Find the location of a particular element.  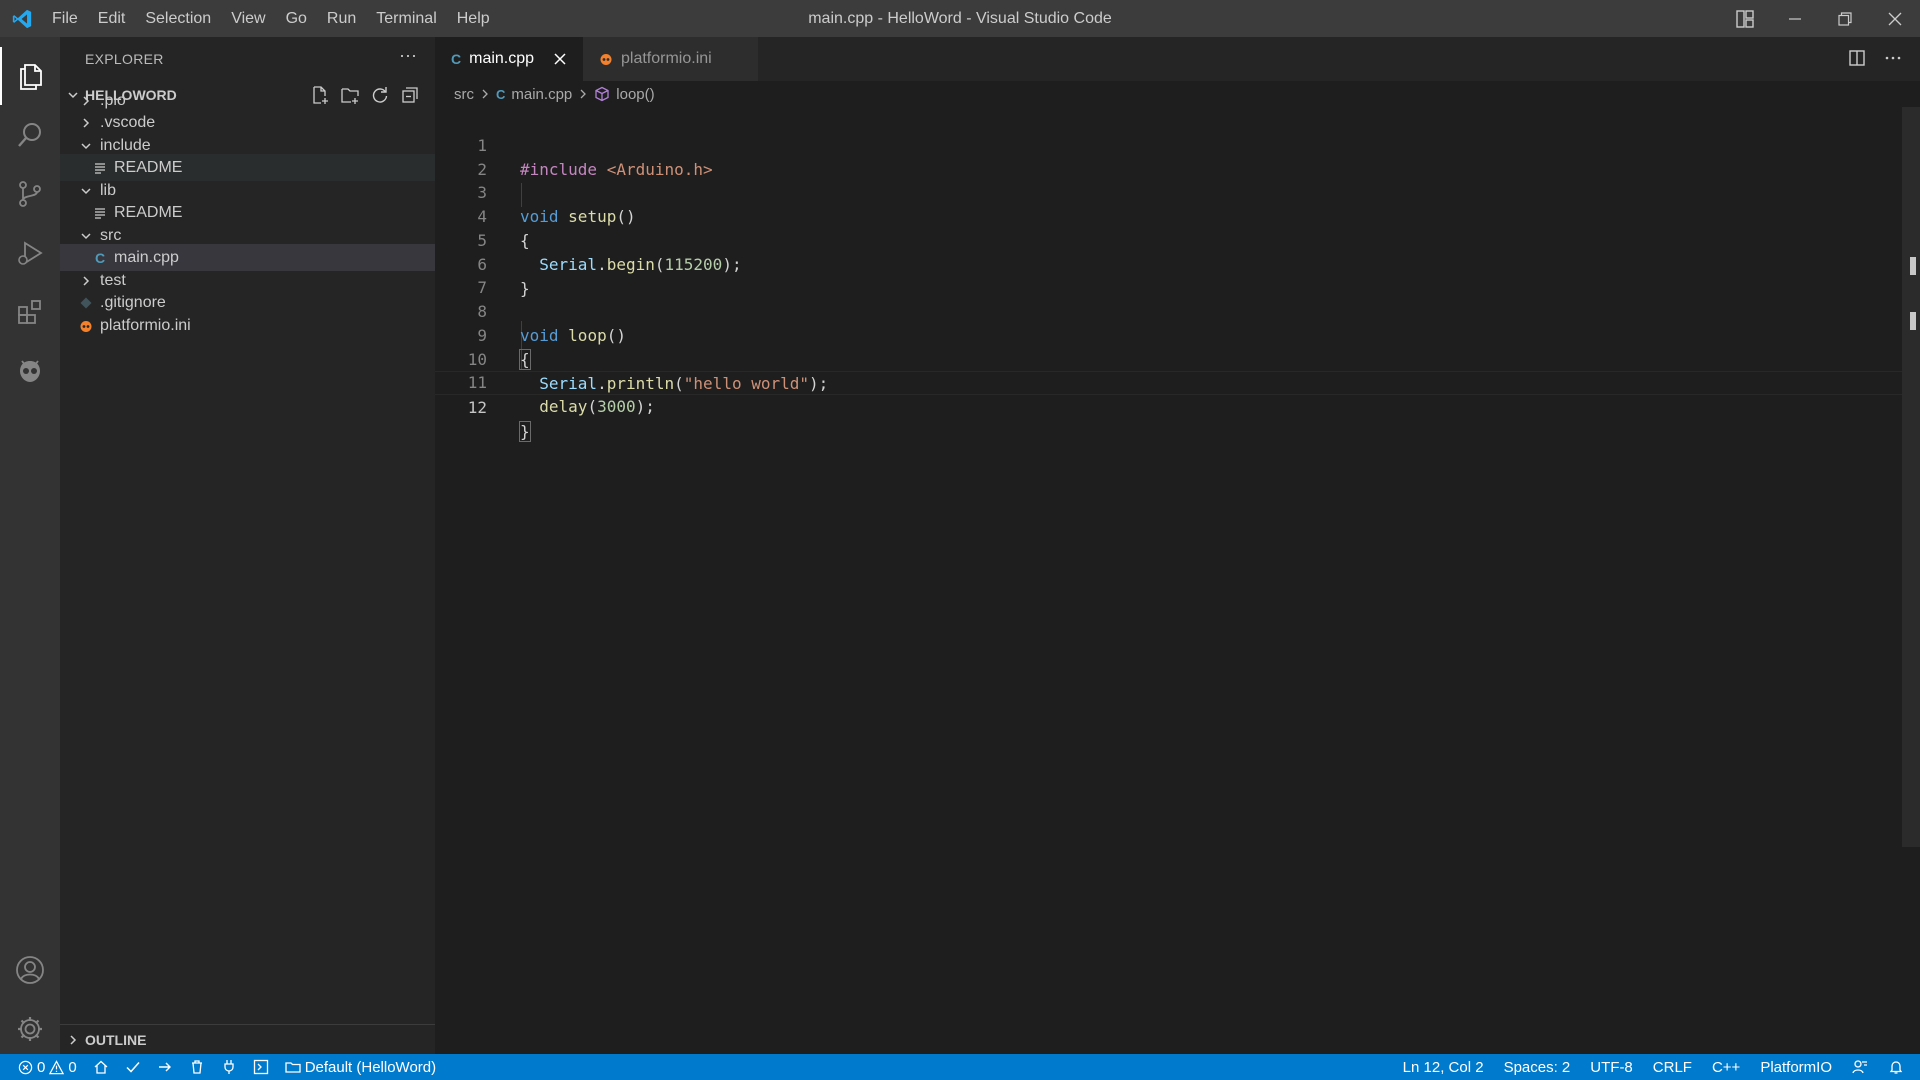

restore-icon is located at coordinates (1845, 18).